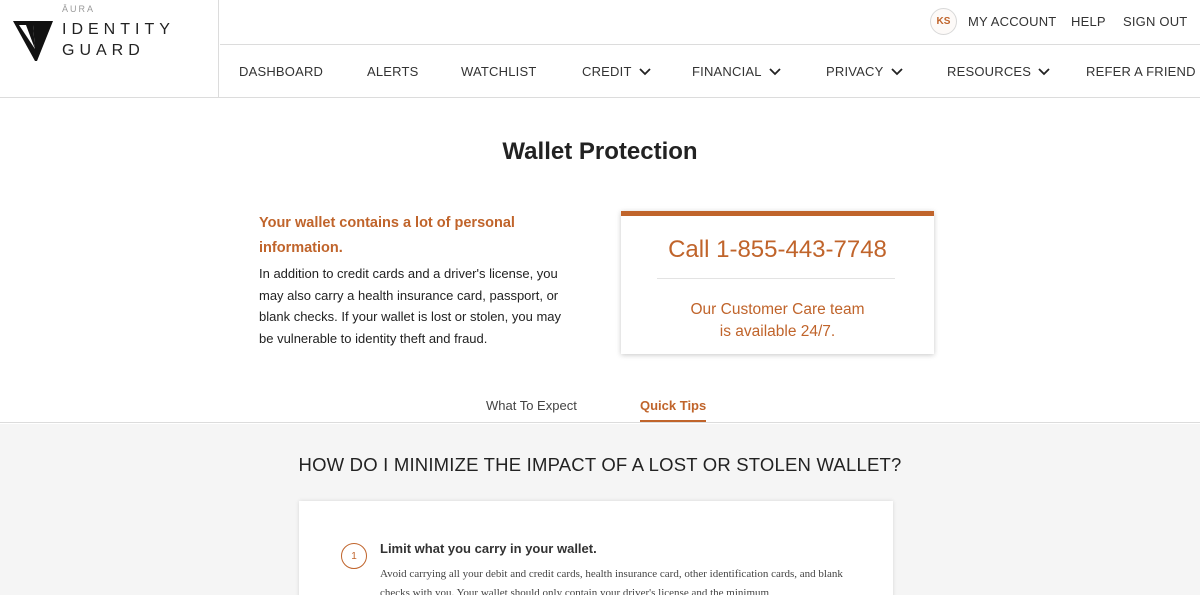 The image size is (1200, 595). I want to click on nav-refer-label: REFER A FRIEND, so click(1141, 71).